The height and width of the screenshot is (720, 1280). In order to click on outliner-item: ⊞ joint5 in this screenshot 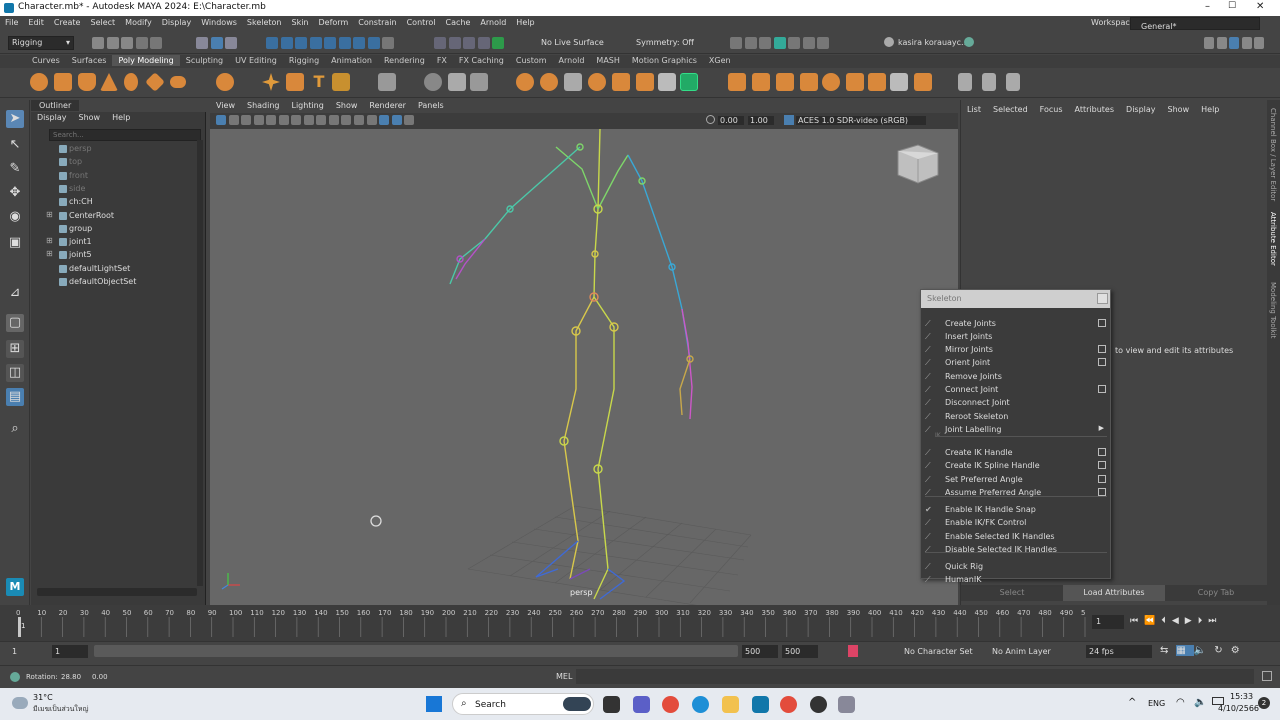, I will do `click(113, 255)`.